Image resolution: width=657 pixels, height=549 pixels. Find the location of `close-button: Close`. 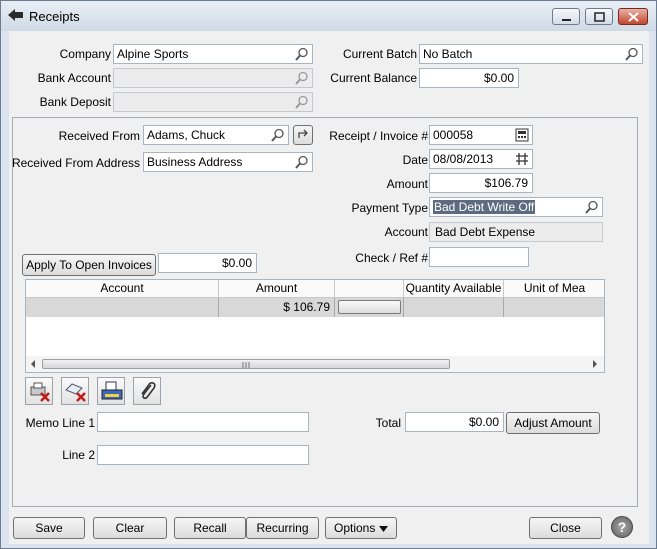

close-button: Close is located at coordinates (565, 528).